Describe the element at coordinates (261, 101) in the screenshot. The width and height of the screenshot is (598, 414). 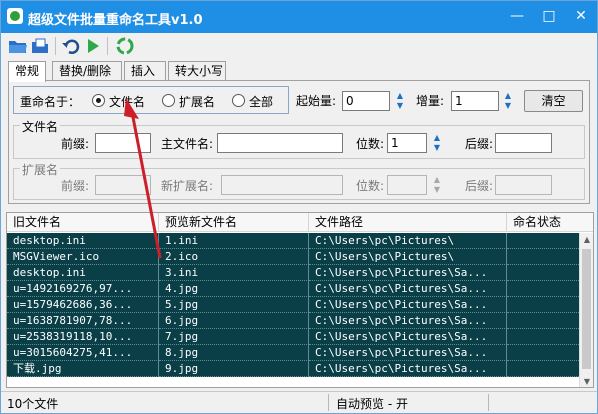
I see `radio-all-label: 全部` at that location.